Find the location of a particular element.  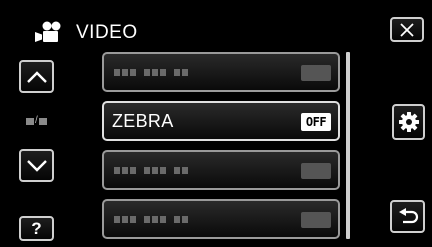

zebra-value-badge: OFF is located at coordinates (316, 122).